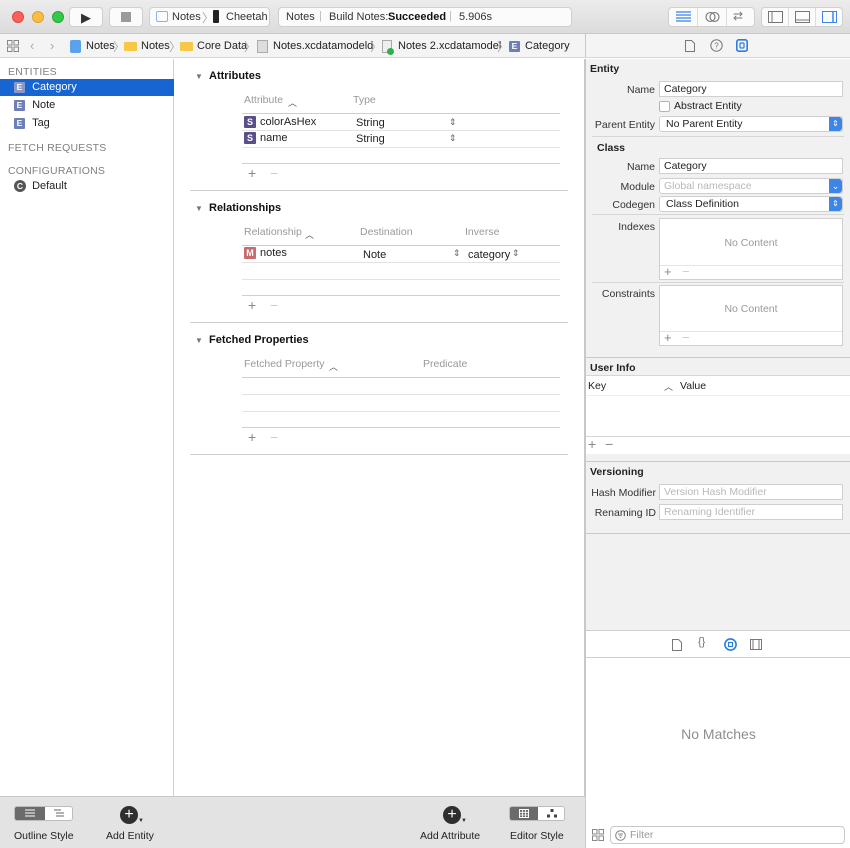  I want to click on entity-name-field: Category, so click(751, 89).